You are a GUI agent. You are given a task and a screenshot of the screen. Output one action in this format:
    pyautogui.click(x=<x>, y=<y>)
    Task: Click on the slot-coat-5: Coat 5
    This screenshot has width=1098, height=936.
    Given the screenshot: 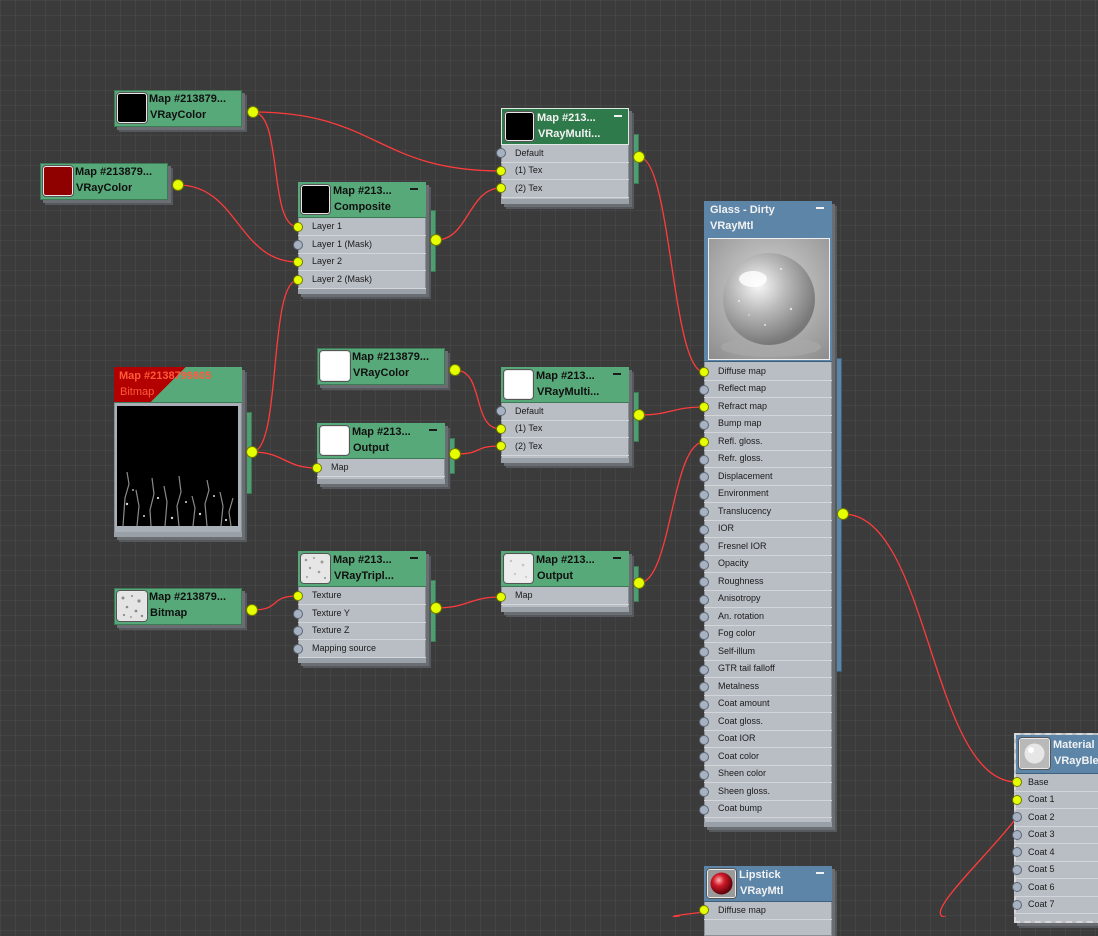 What is the action you would take?
    pyautogui.click(x=1056, y=870)
    